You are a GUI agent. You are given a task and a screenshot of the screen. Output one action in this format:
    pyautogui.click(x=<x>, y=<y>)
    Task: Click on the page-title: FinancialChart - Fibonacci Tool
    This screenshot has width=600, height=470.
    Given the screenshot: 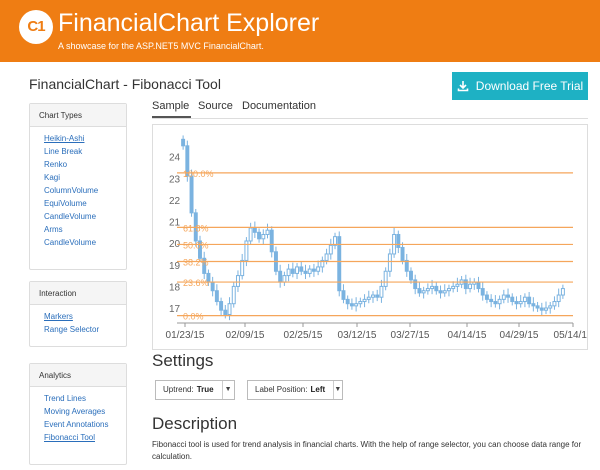 What is the action you would take?
    pyautogui.click(x=125, y=84)
    